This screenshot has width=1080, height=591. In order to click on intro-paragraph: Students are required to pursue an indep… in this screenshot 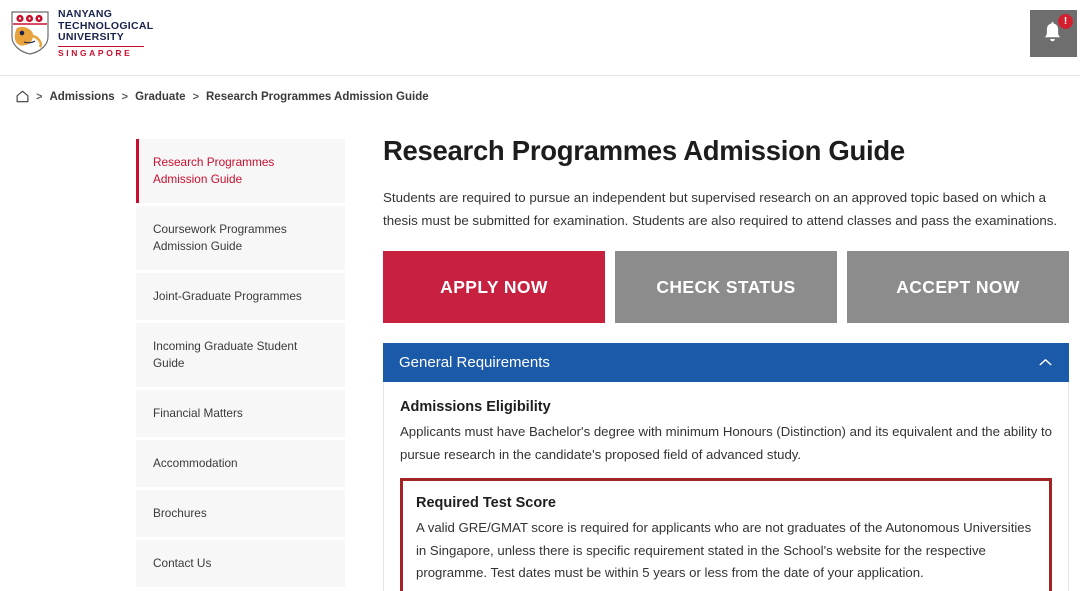, I will do `click(720, 209)`.